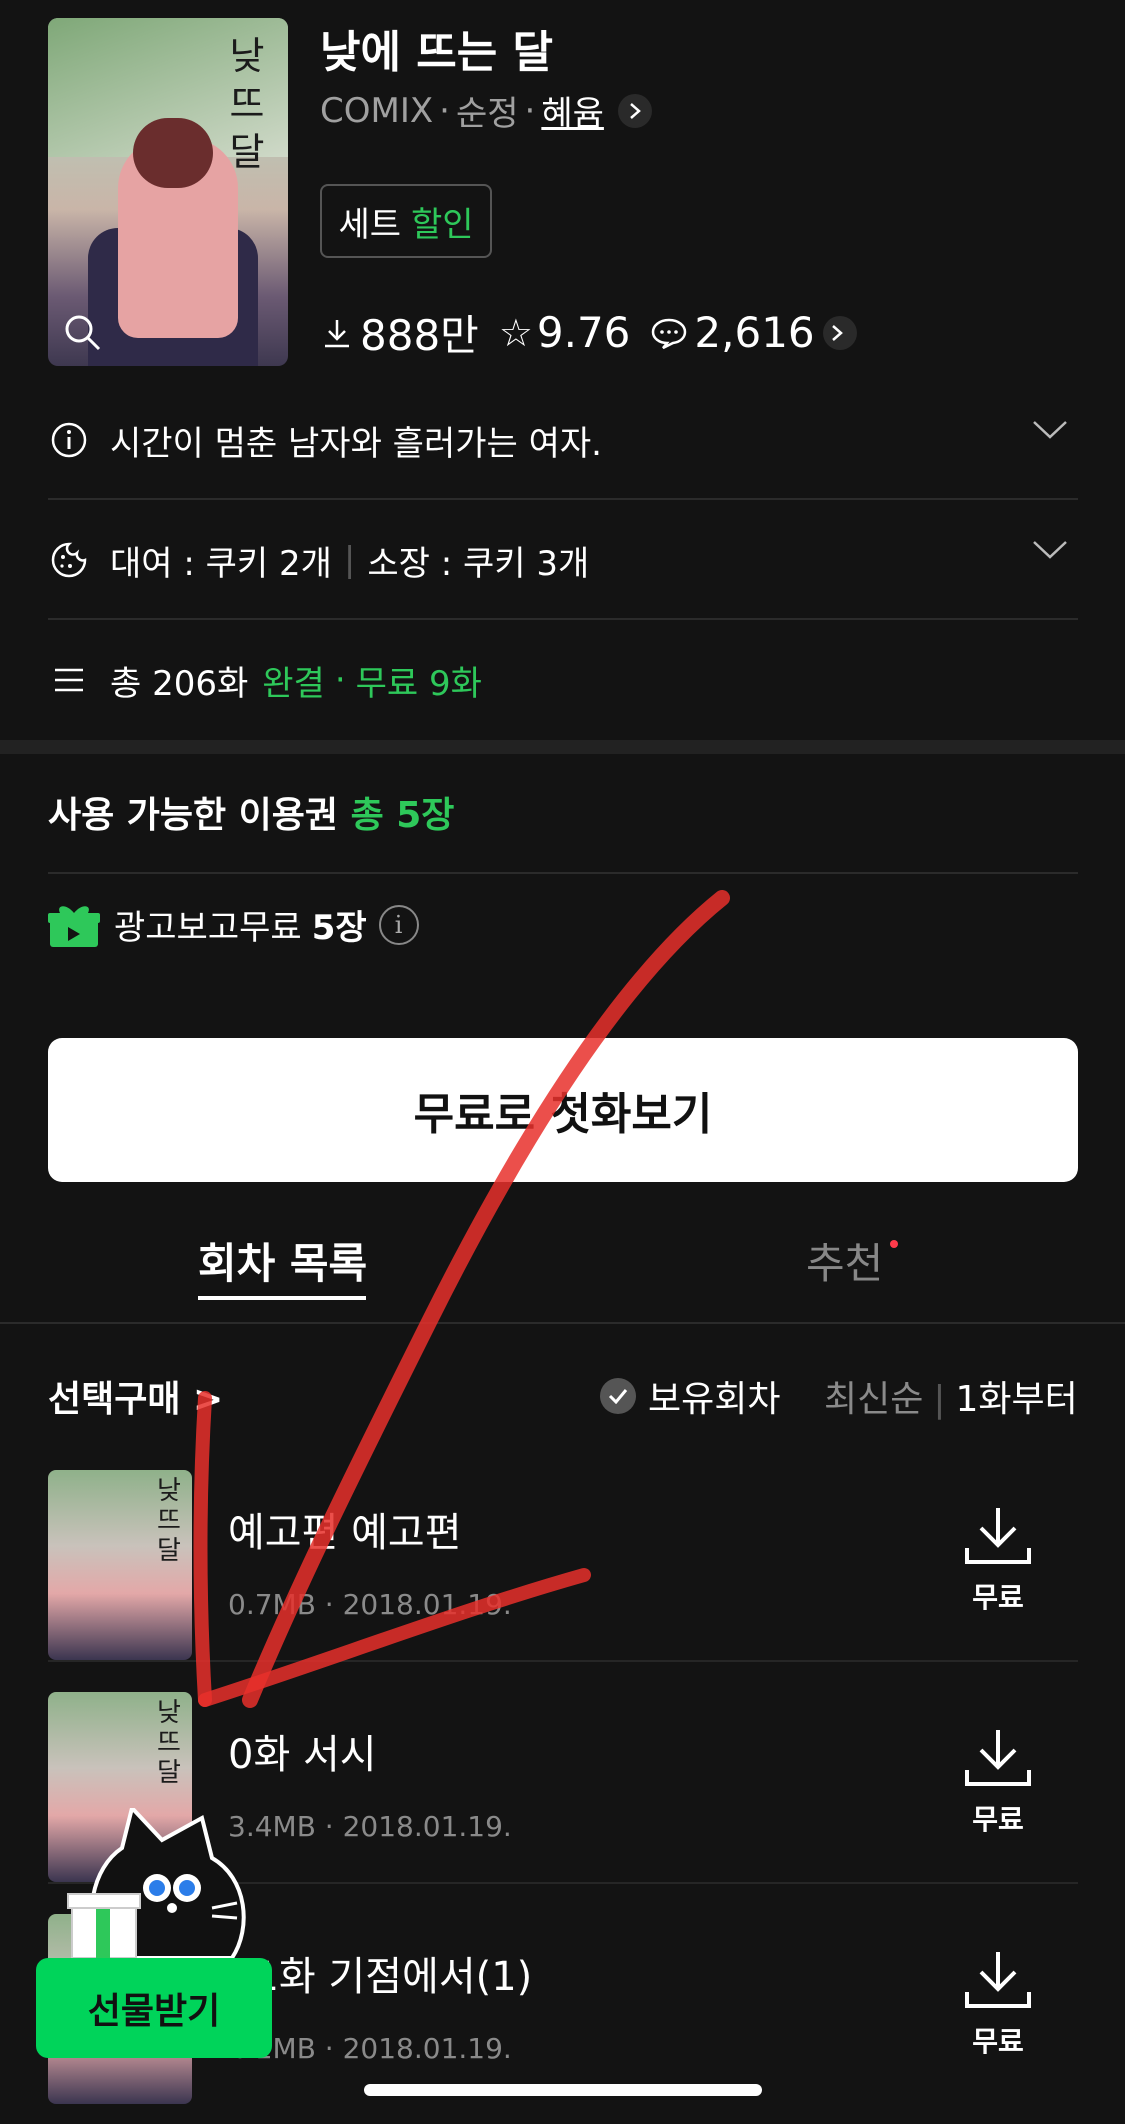 This screenshot has width=1125, height=2124. I want to click on cover-image: 낮뜨달, so click(168, 192).